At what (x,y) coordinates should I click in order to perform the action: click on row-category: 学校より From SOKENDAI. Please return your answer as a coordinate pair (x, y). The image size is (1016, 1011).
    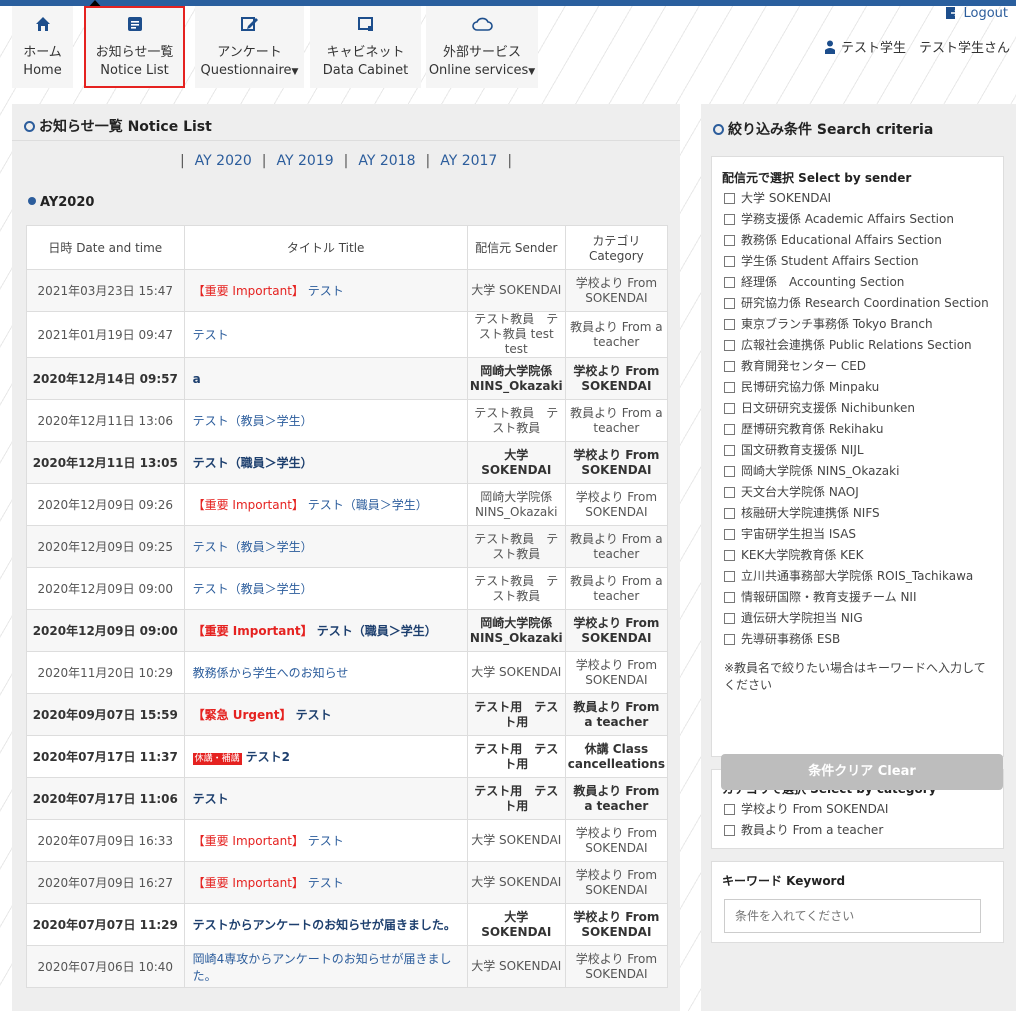
    Looking at the image, I should click on (616, 630).